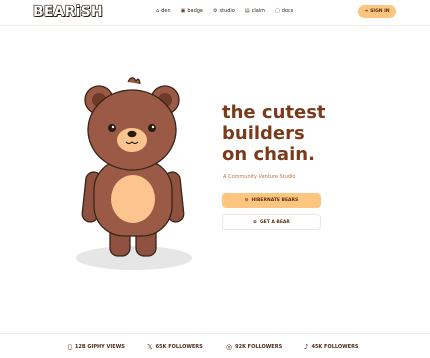 Image resolution: width=430 pixels, height=358 pixels. Describe the element at coordinates (158, 11) in the screenshot. I see `home-icon: ⌂` at that location.